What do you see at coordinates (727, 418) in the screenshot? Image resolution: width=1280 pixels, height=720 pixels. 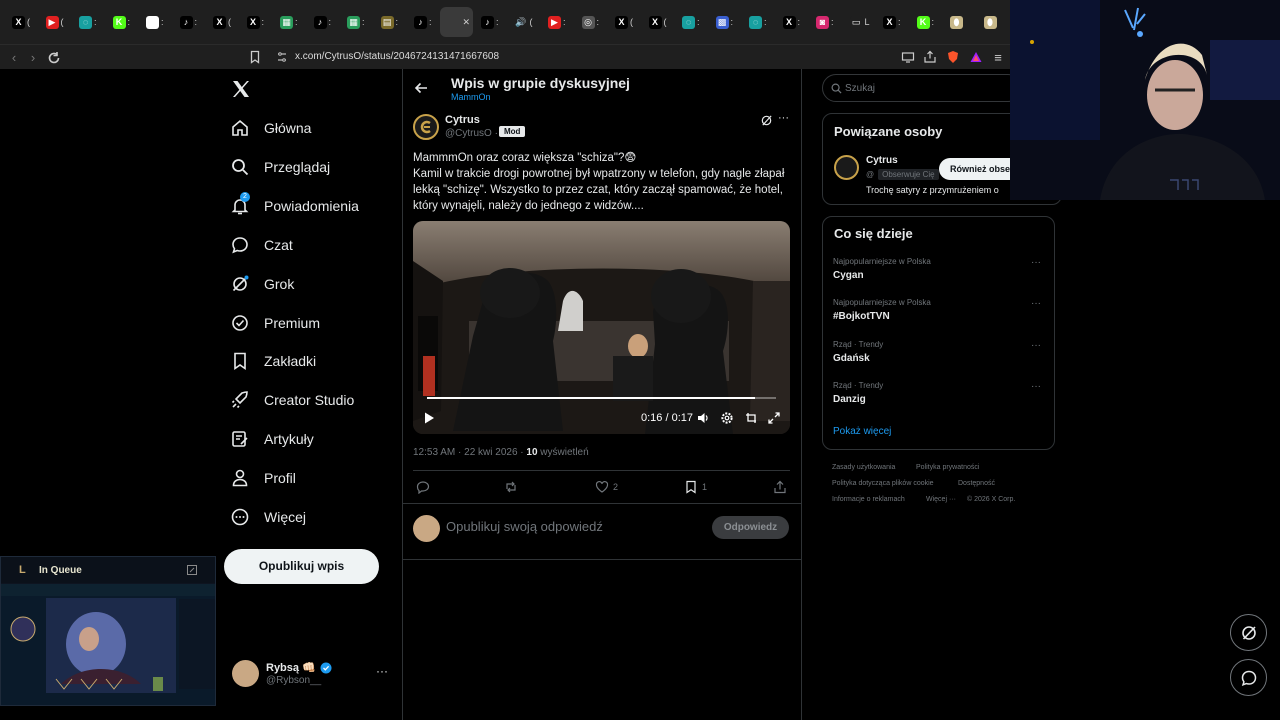 I see `settings-gear-icon` at bounding box center [727, 418].